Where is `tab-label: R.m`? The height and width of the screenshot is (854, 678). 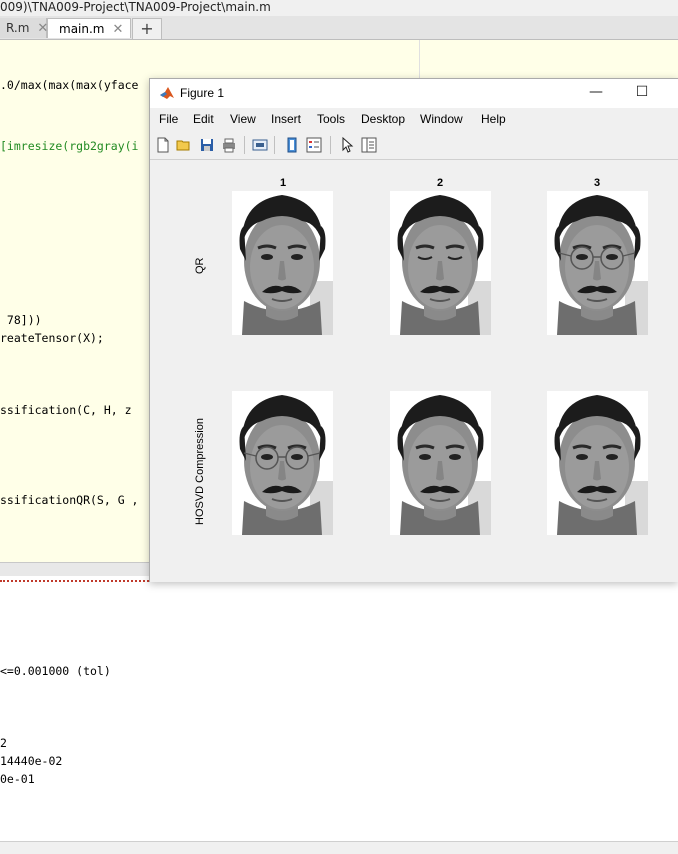
tab-label: R.m is located at coordinates (18, 28).